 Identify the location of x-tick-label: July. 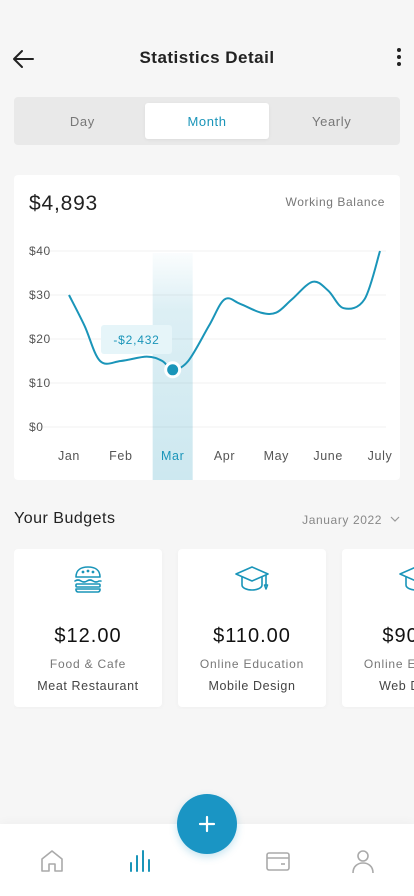
(380, 456).